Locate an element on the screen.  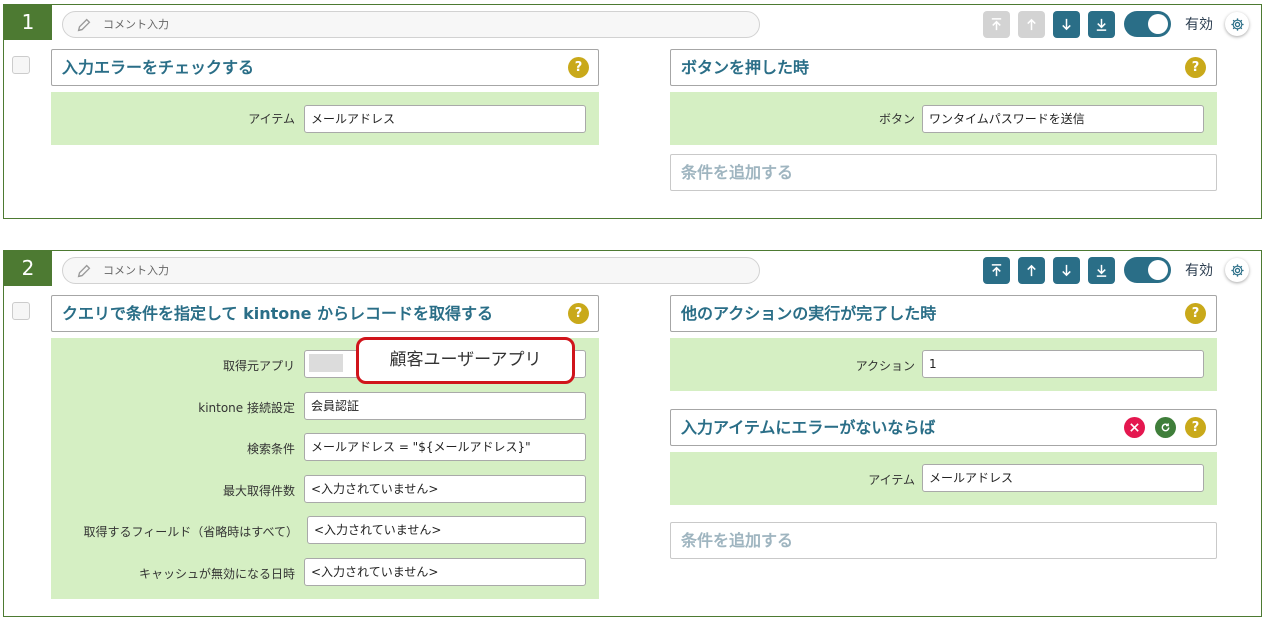
condition-block-header: ボタンを押した時 ? is located at coordinates (943, 67).